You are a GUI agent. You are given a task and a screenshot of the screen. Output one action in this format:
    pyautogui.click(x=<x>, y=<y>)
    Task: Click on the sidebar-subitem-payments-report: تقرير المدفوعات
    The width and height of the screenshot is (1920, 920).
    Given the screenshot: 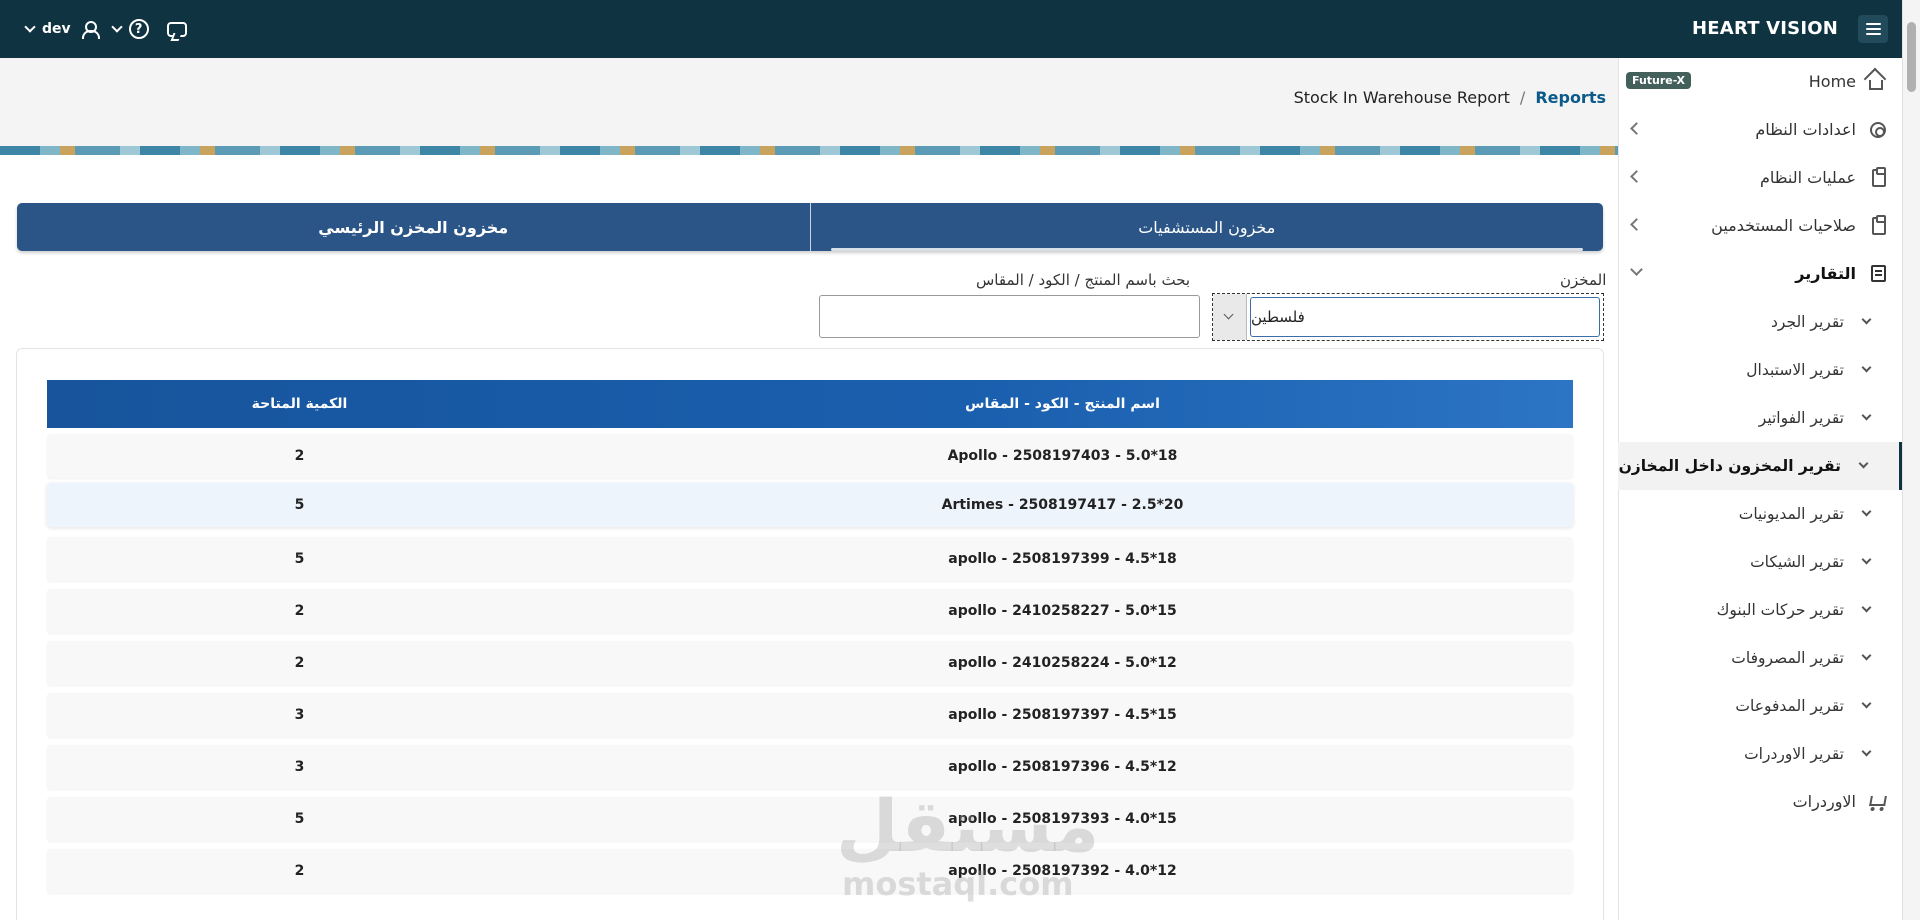 What is the action you would take?
    pyautogui.click(x=1760, y=706)
    